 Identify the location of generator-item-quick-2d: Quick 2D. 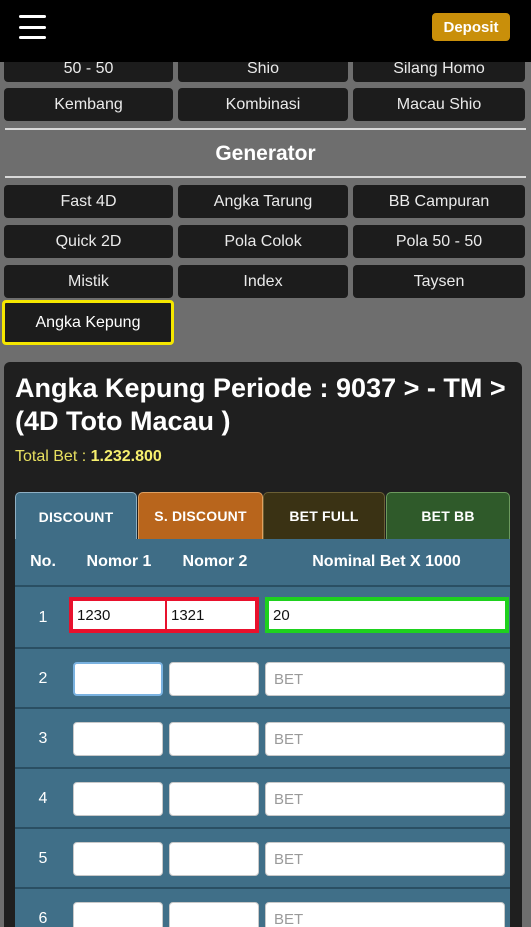
(88, 241).